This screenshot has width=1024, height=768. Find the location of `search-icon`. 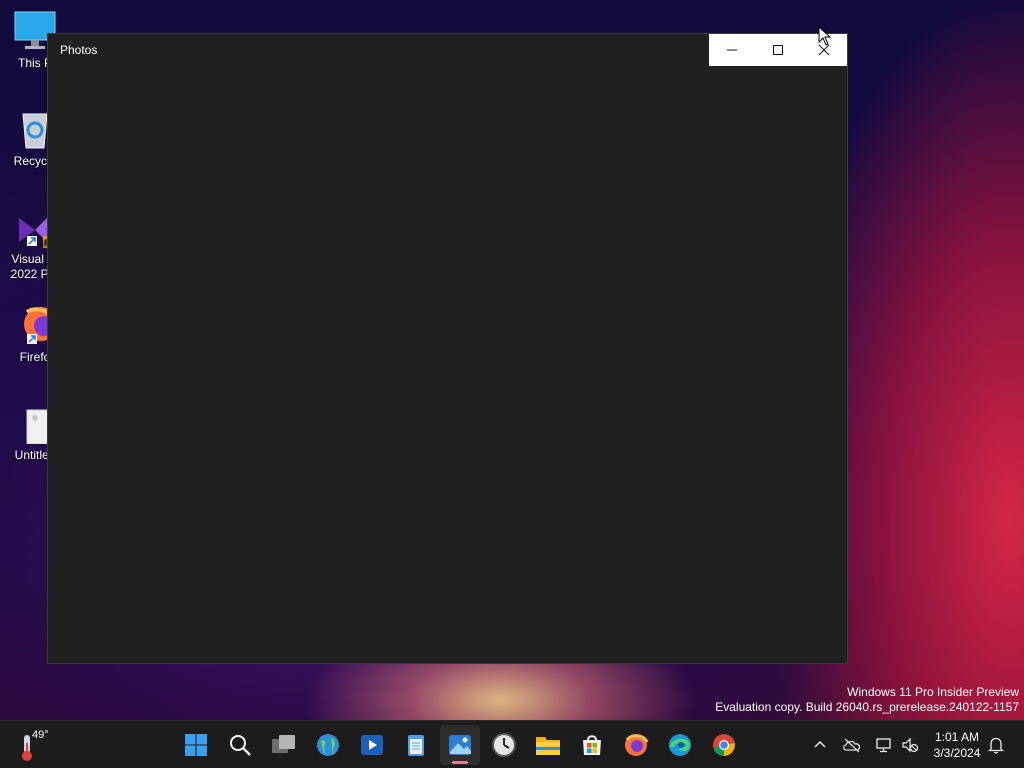

search-icon is located at coordinates (240, 745).